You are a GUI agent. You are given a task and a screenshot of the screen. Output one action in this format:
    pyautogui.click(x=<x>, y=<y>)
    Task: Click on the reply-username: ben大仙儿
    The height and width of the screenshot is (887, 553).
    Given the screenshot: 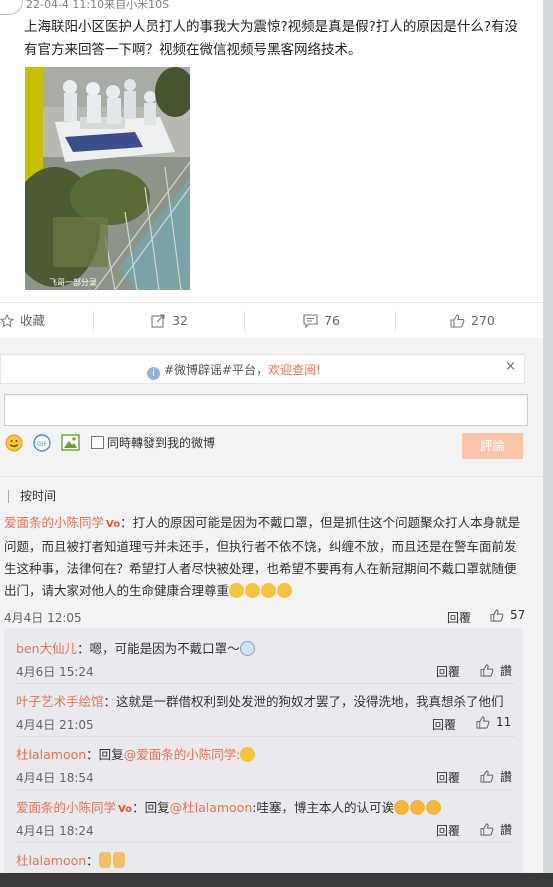 What is the action you would take?
    pyautogui.click(x=46, y=648)
    